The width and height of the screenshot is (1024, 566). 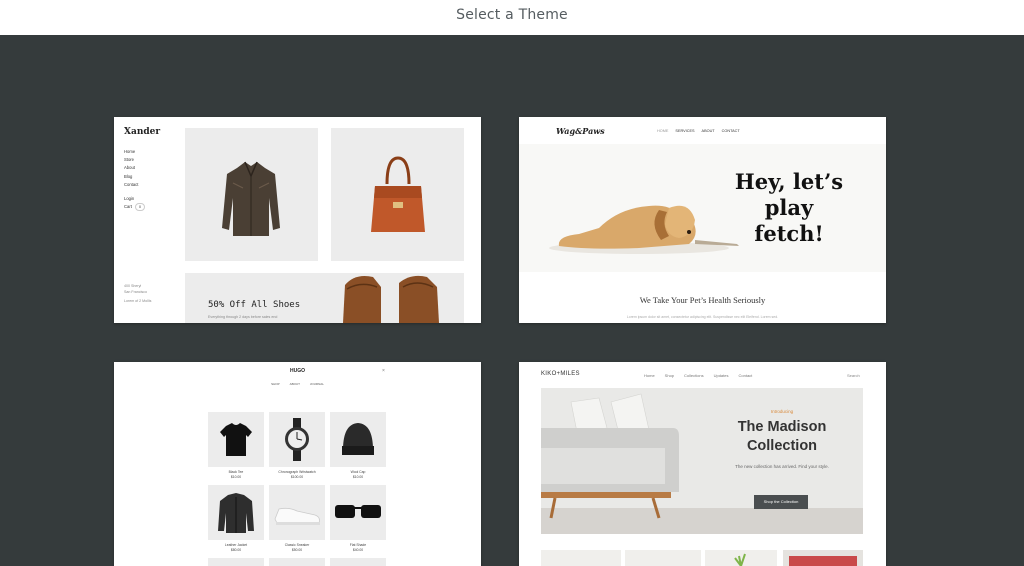 What do you see at coordinates (708, 131) in the screenshot?
I see `wagpaws-nav-item: ABOUT` at bounding box center [708, 131].